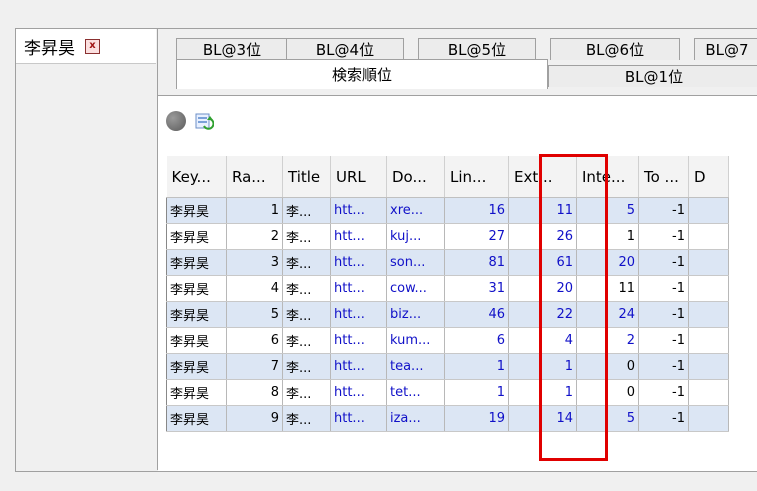  I want to click on person-name: 李昇昊, so click(49, 48).